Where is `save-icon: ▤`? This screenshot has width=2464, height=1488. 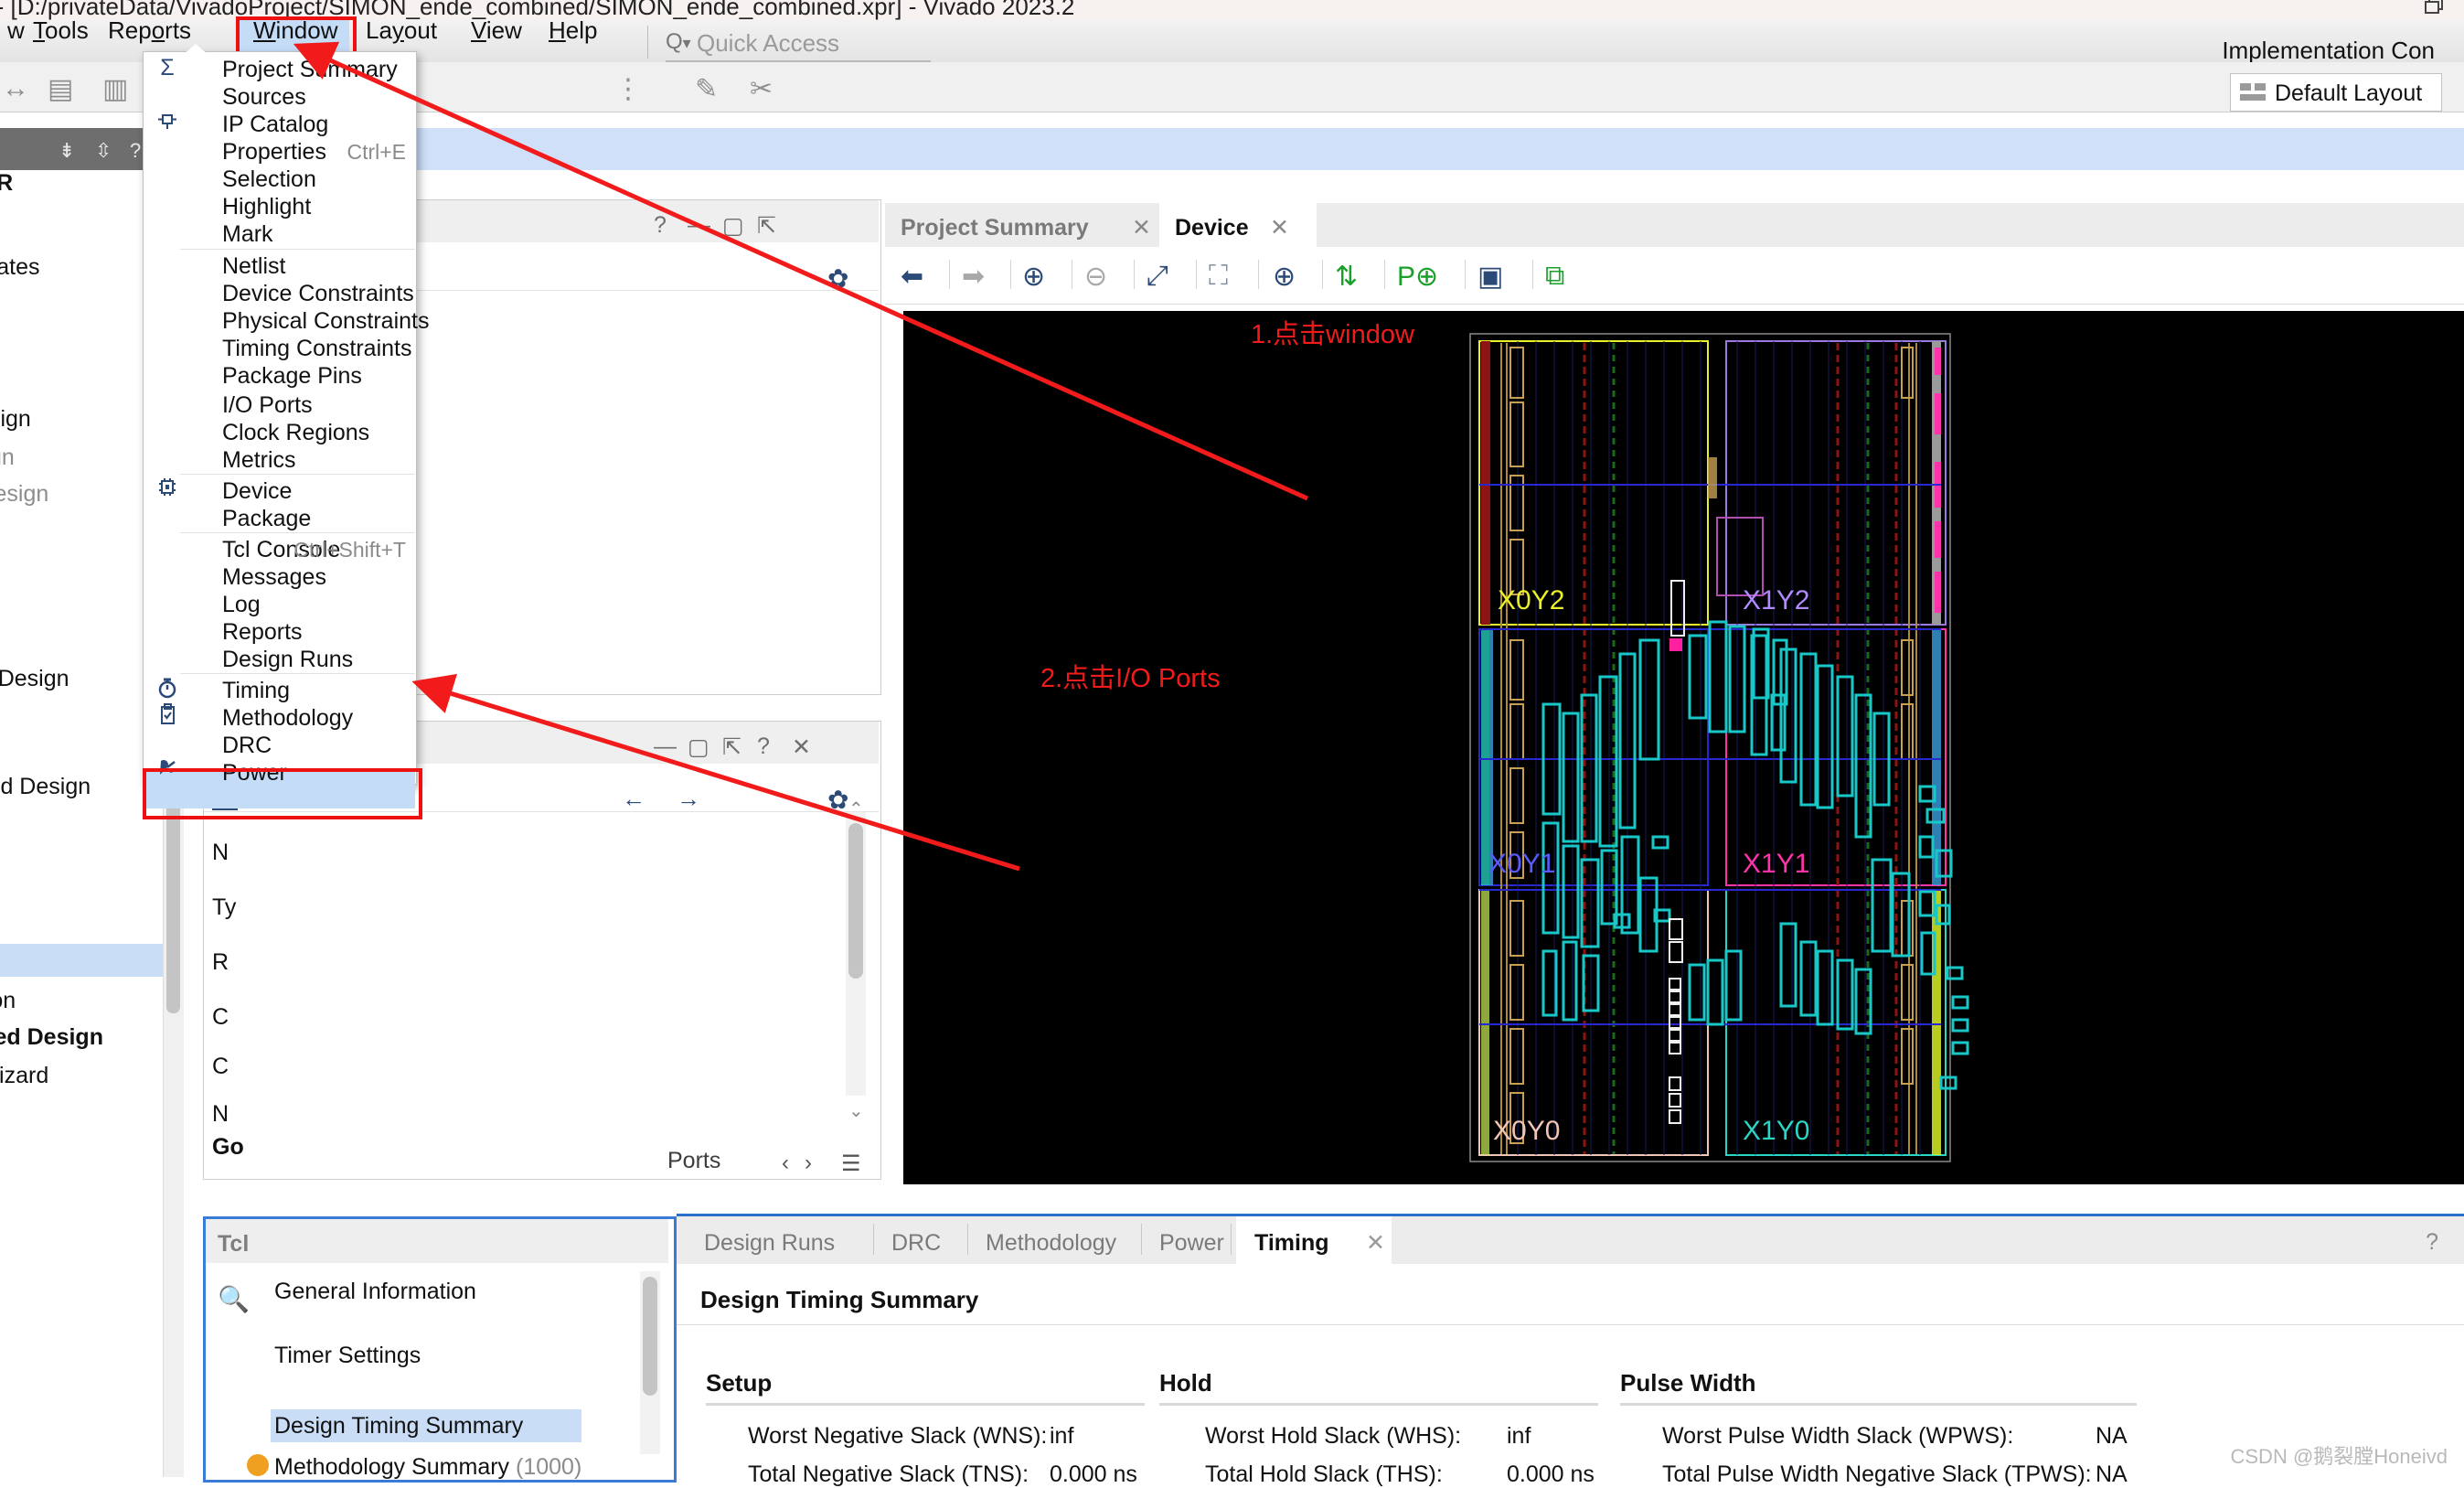 save-icon: ▤ is located at coordinates (60, 89).